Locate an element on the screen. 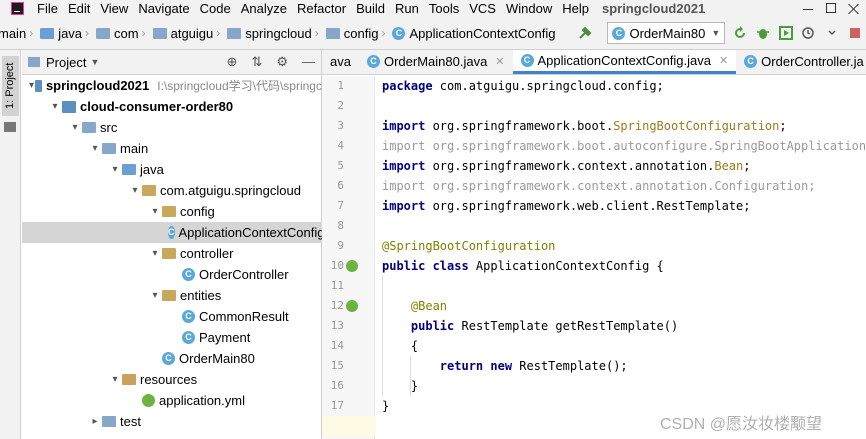 Image resolution: width=866 pixels, height=439 pixels. tree-item: ▾ resources is located at coordinates (172, 379).